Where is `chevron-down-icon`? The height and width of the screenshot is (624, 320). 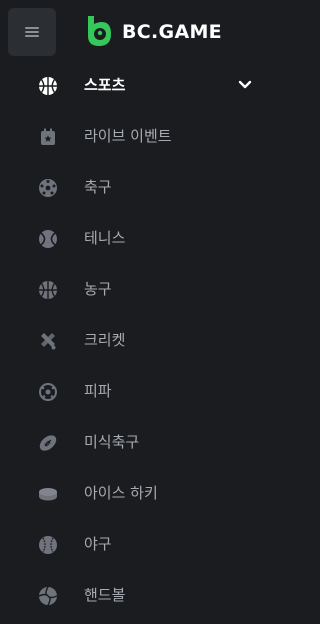
chevron-down-icon is located at coordinates (245, 85).